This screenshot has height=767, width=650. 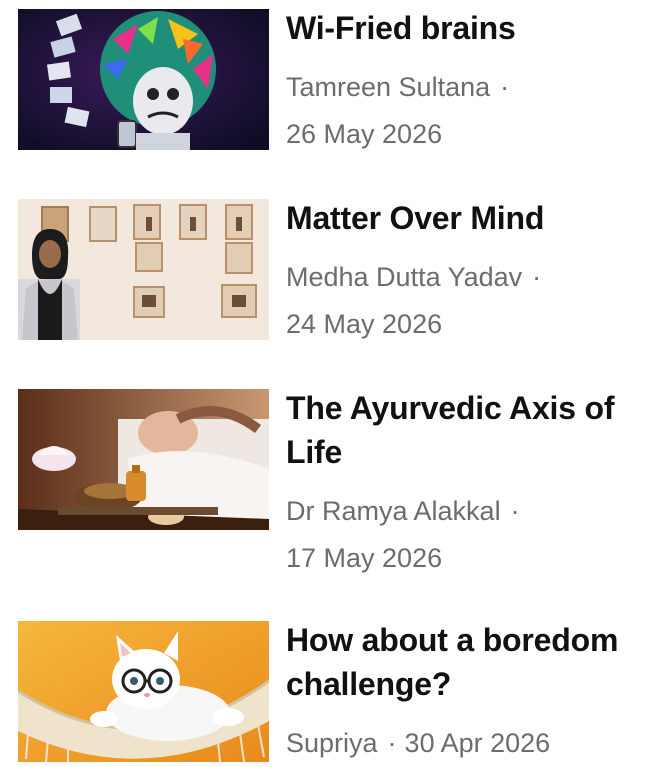 I want to click on article-title: How about a boredom challenge?, so click(x=461, y=662).